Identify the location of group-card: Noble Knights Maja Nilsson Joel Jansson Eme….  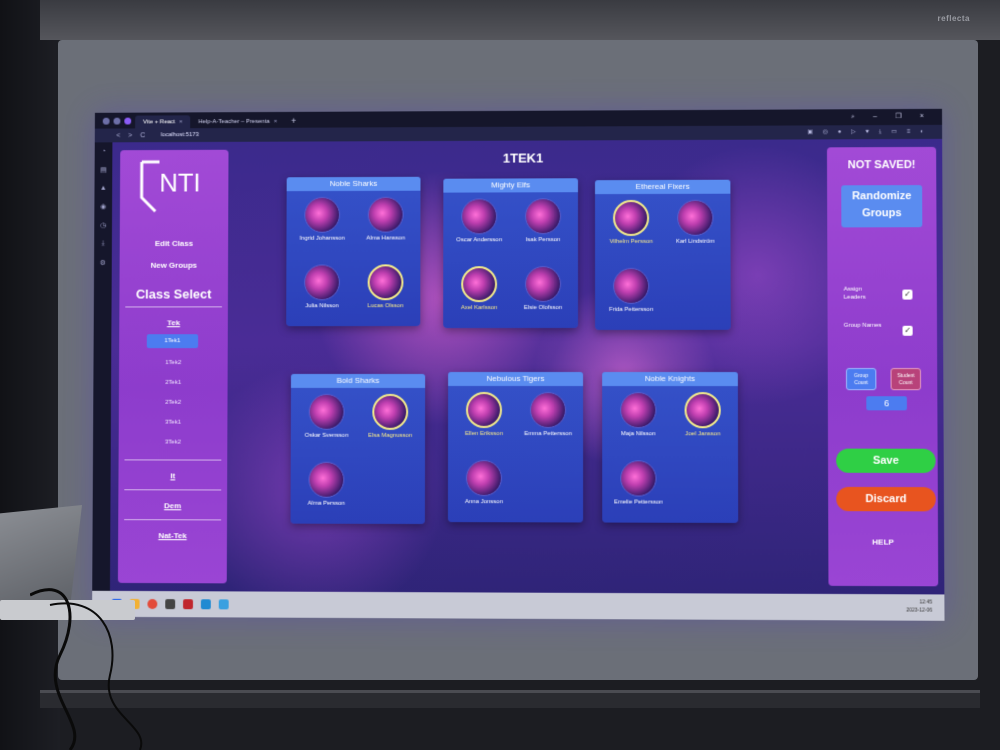
(670, 447).